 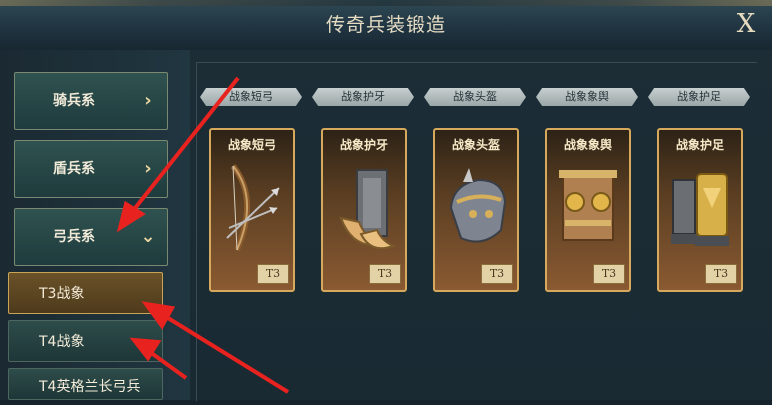 What do you see at coordinates (168, 365) in the screenshot?
I see `arrow-to-t4` at bounding box center [168, 365].